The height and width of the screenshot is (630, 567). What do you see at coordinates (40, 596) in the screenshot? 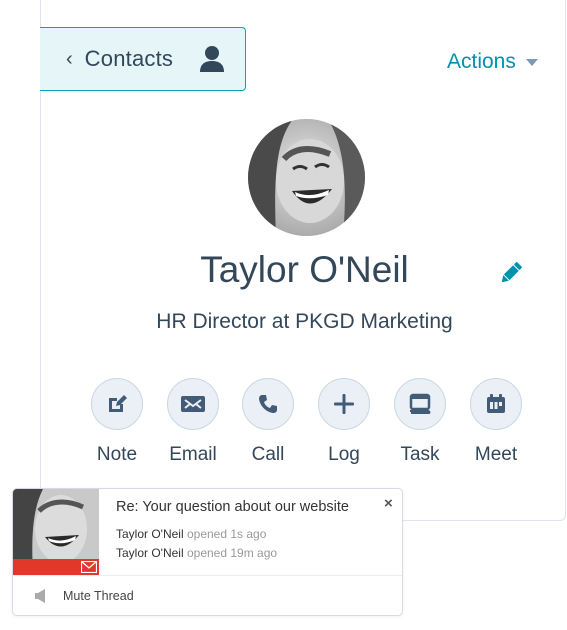
I see `speaker-muted-icon` at bounding box center [40, 596].